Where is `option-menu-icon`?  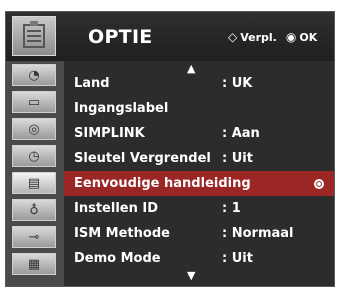
option-menu-icon is located at coordinates (34, 36).